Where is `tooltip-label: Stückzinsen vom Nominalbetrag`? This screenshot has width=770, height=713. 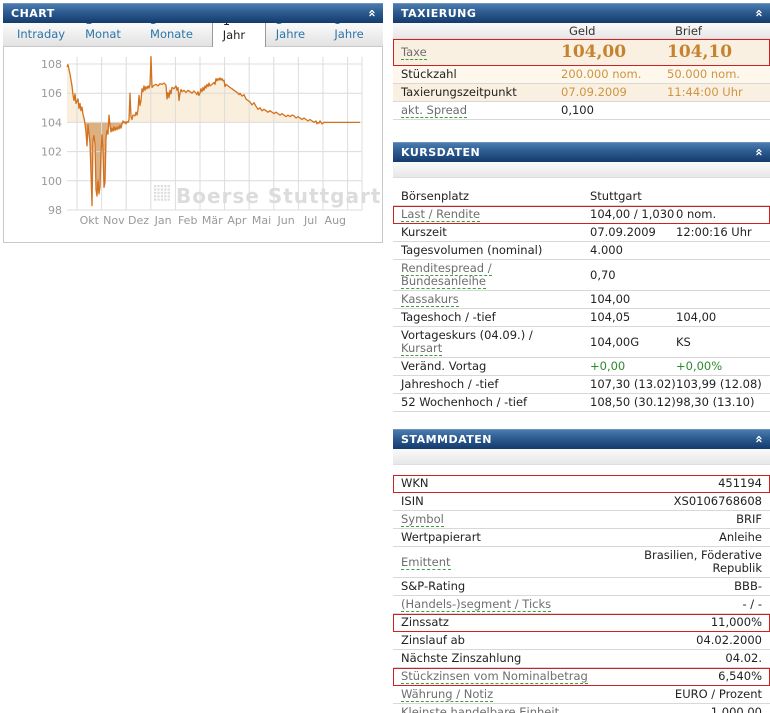
tooltip-label: Stückzinsen vom Nominalbetrag is located at coordinates (494, 676).